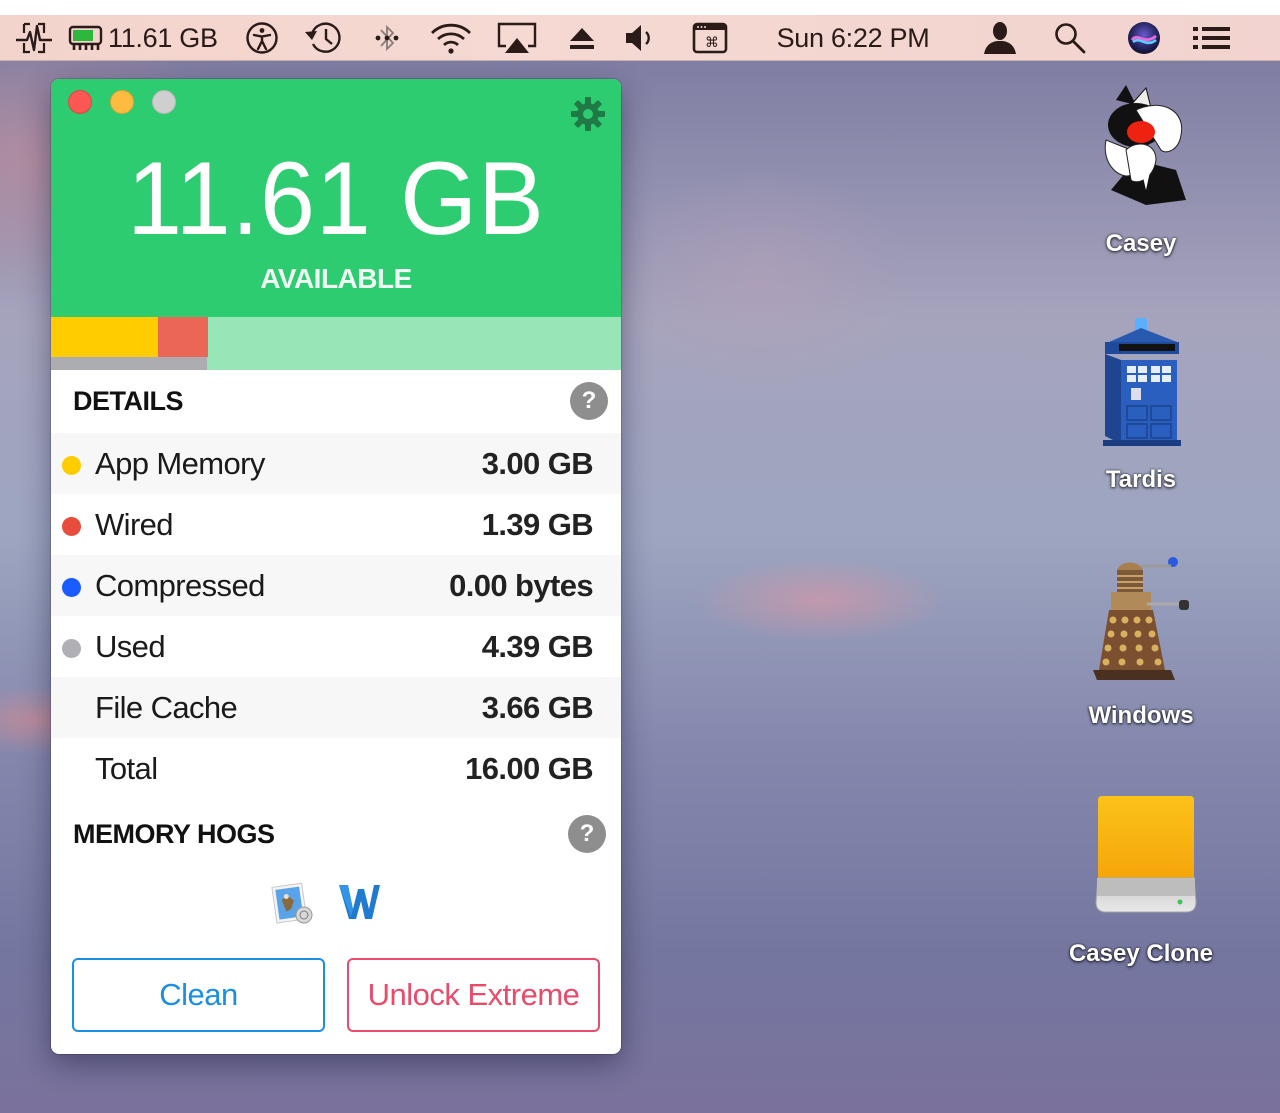 The image size is (1280, 1113). What do you see at coordinates (1070, 38) in the screenshot?
I see `spotlight-search-icon` at bounding box center [1070, 38].